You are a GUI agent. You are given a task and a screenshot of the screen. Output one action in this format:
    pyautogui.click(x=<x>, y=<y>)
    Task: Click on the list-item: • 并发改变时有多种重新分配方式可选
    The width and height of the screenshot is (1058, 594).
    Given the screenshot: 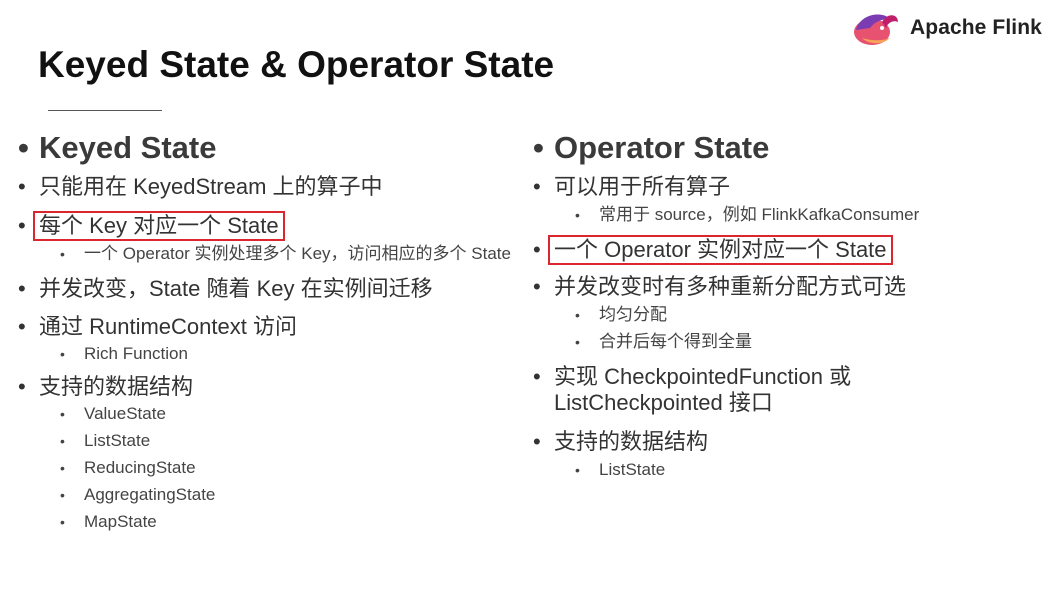 What is the action you would take?
    pyautogui.click(x=720, y=286)
    